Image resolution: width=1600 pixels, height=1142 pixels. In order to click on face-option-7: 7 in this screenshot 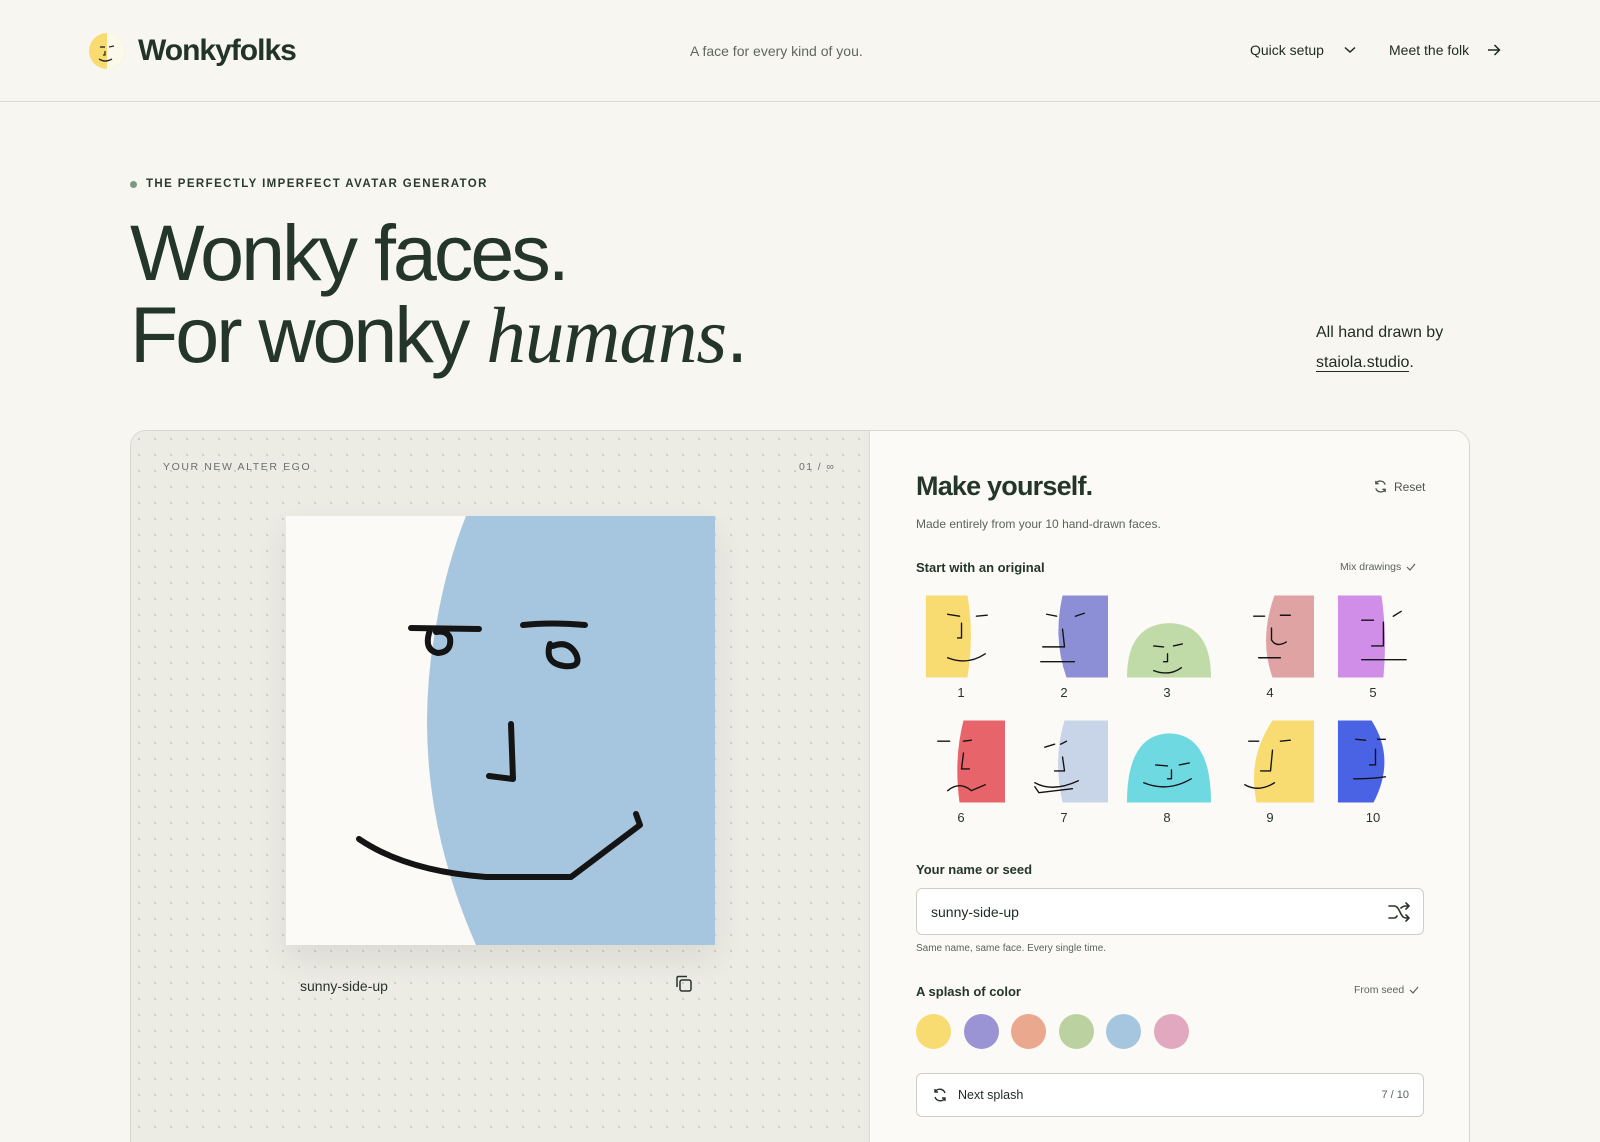, I will do `click(1064, 774)`.